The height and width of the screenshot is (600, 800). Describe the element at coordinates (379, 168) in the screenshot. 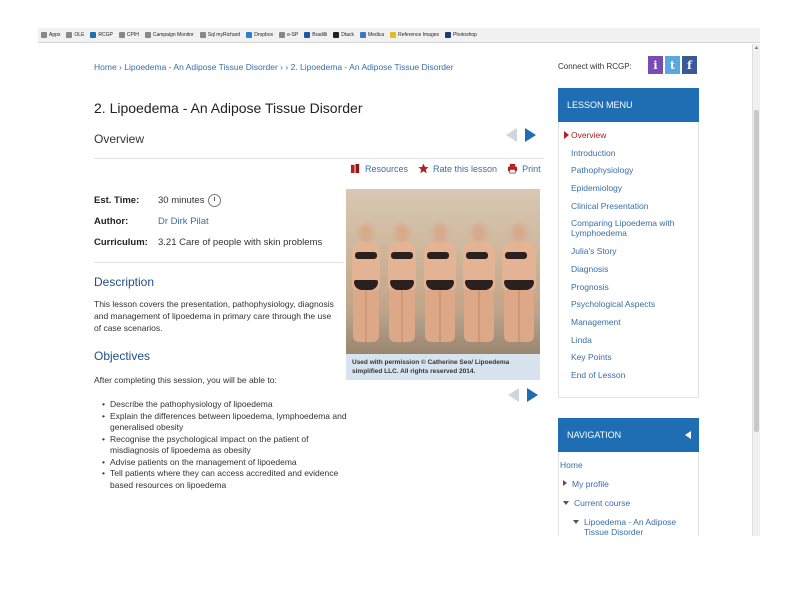

I see `resources-link: Resources` at that location.